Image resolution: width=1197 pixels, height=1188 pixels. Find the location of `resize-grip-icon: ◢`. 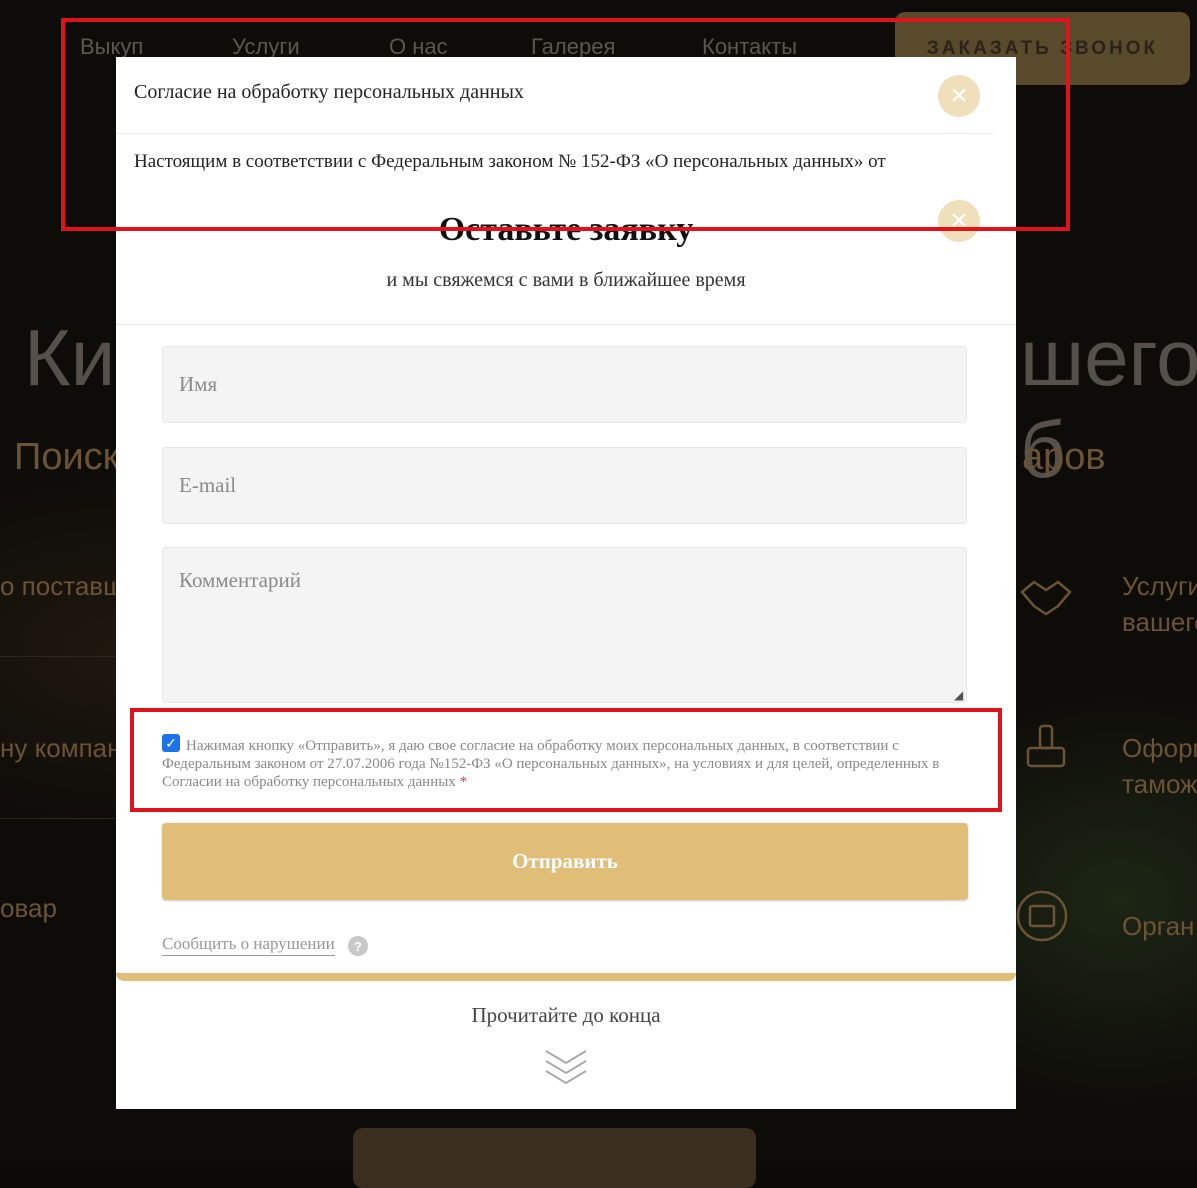

resize-grip-icon: ◢ is located at coordinates (960, 695).